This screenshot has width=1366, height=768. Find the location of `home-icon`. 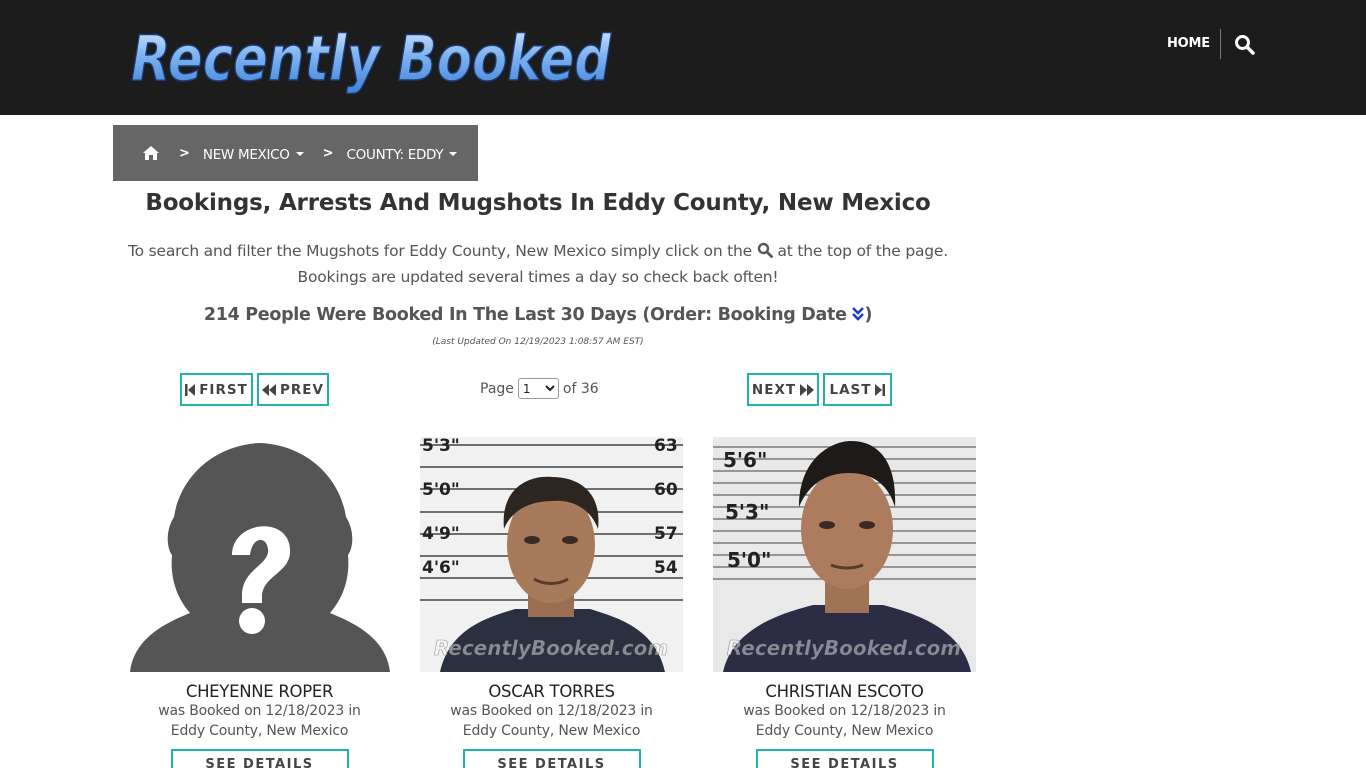

home-icon is located at coordinates (151, 153).